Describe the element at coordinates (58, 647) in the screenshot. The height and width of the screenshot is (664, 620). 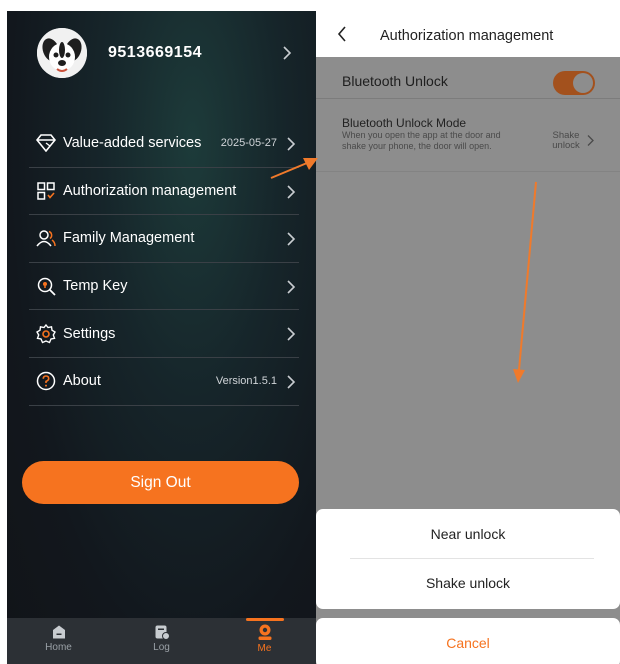
I see `tab-label: Home` at that location.